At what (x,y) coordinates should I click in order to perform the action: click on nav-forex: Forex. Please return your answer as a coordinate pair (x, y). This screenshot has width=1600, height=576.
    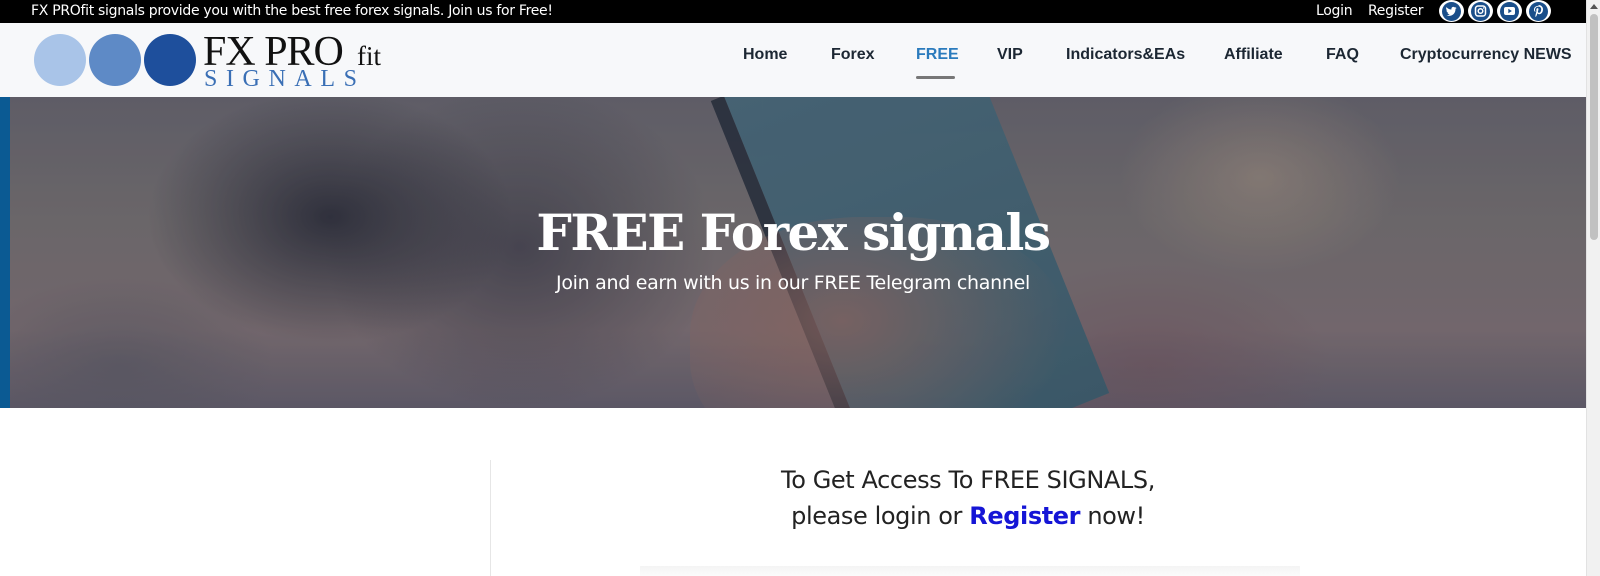
    Looking at the image, I should click on (853, 55).